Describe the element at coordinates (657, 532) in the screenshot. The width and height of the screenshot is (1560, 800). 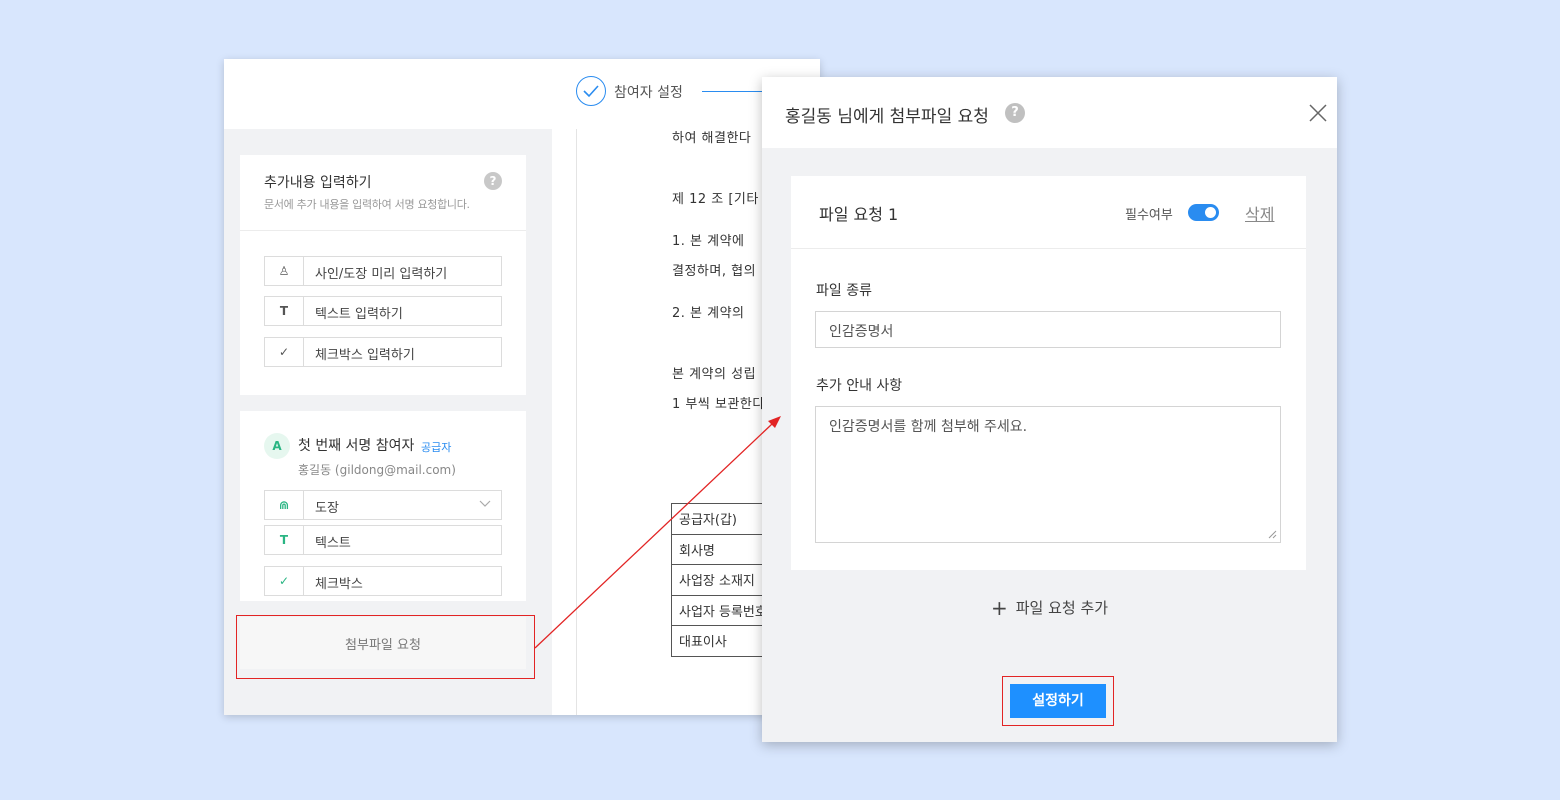
I see `annotation-arrow` at that location.